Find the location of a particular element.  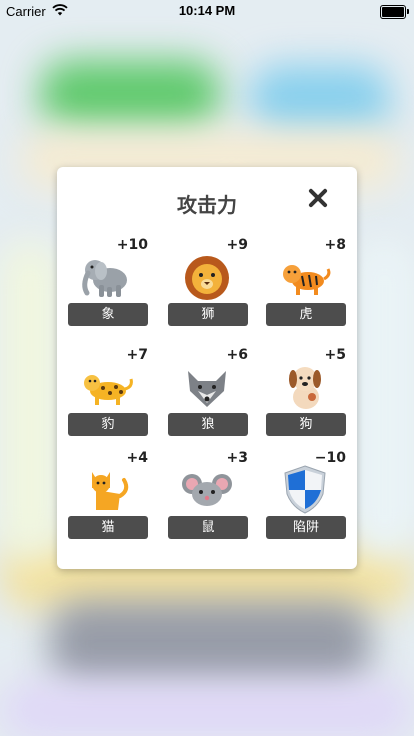

mouse-icon is located at coordinates (207, 489).